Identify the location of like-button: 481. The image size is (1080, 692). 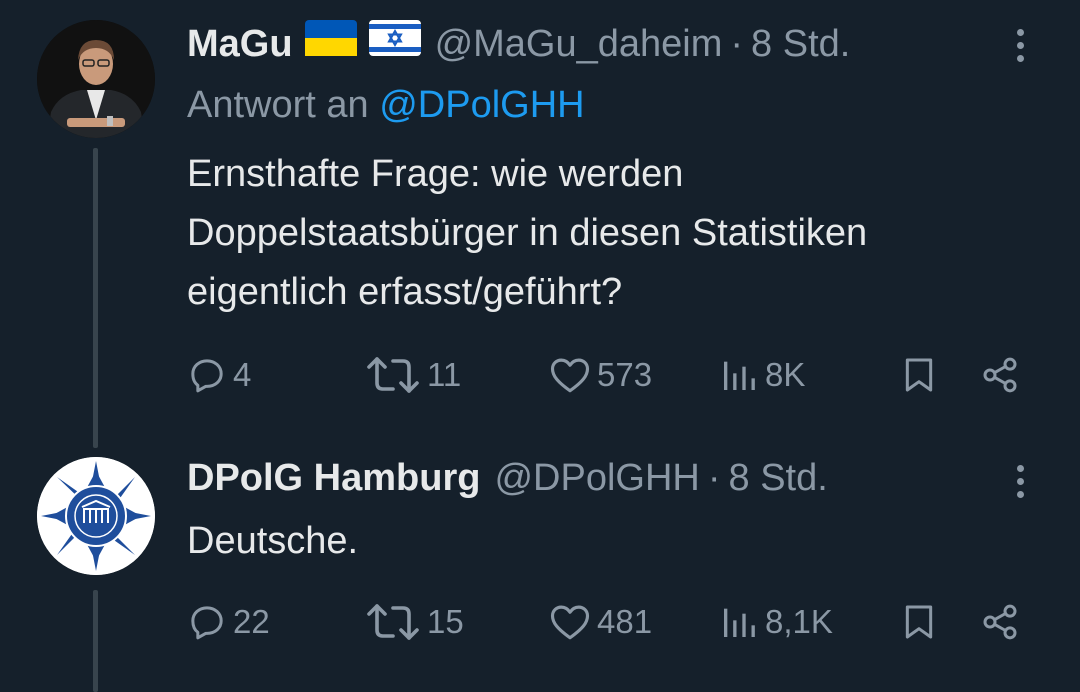
(600, 622).